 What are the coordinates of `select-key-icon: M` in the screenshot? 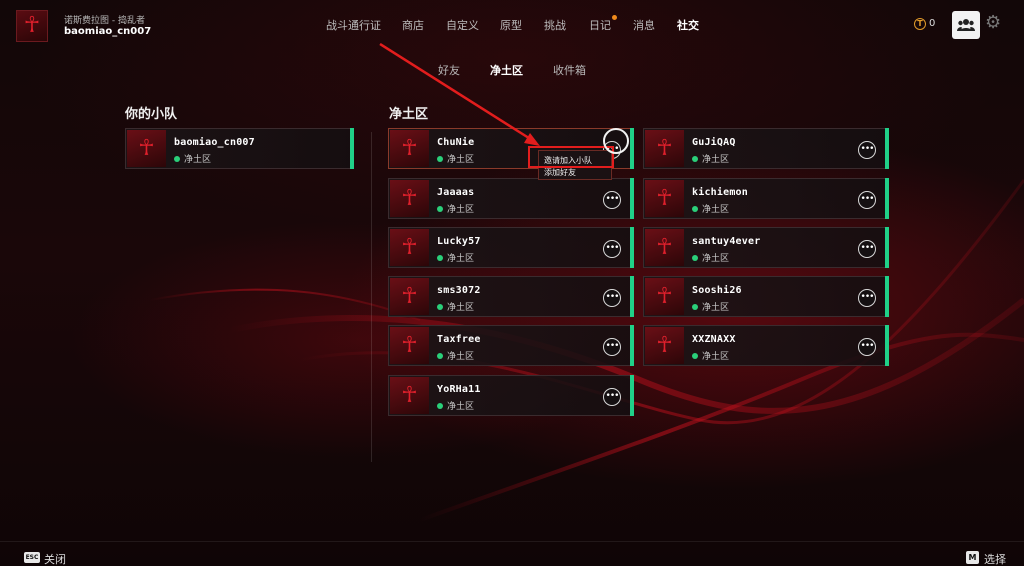 It's located at (972, 557).